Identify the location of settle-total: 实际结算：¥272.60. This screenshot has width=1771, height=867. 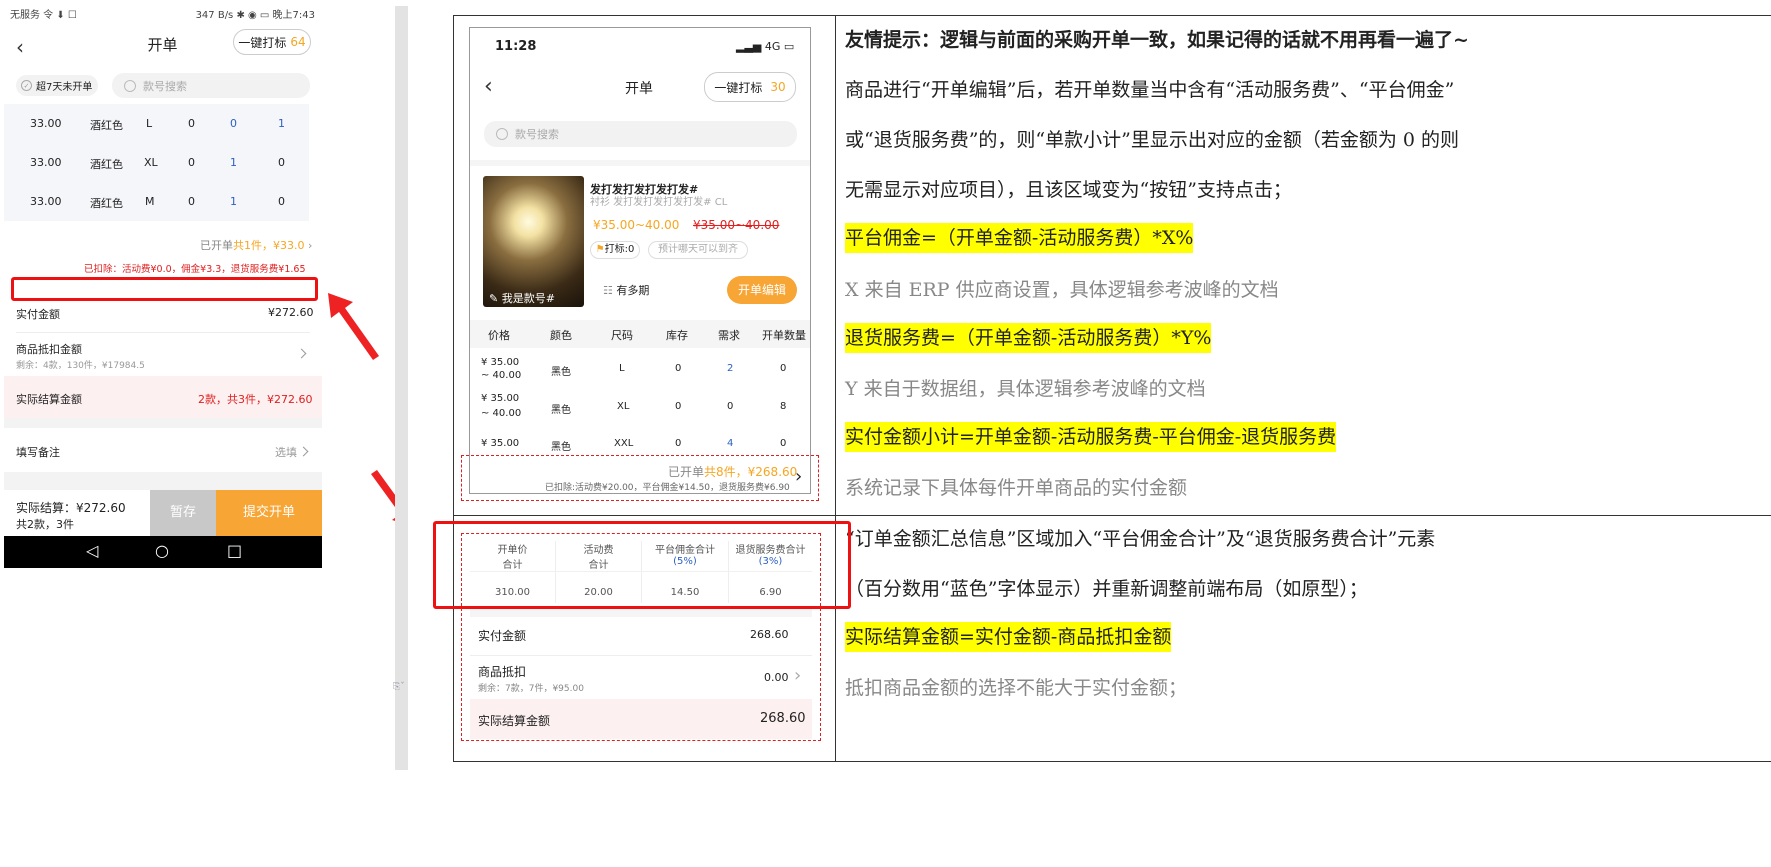
(71, 508).